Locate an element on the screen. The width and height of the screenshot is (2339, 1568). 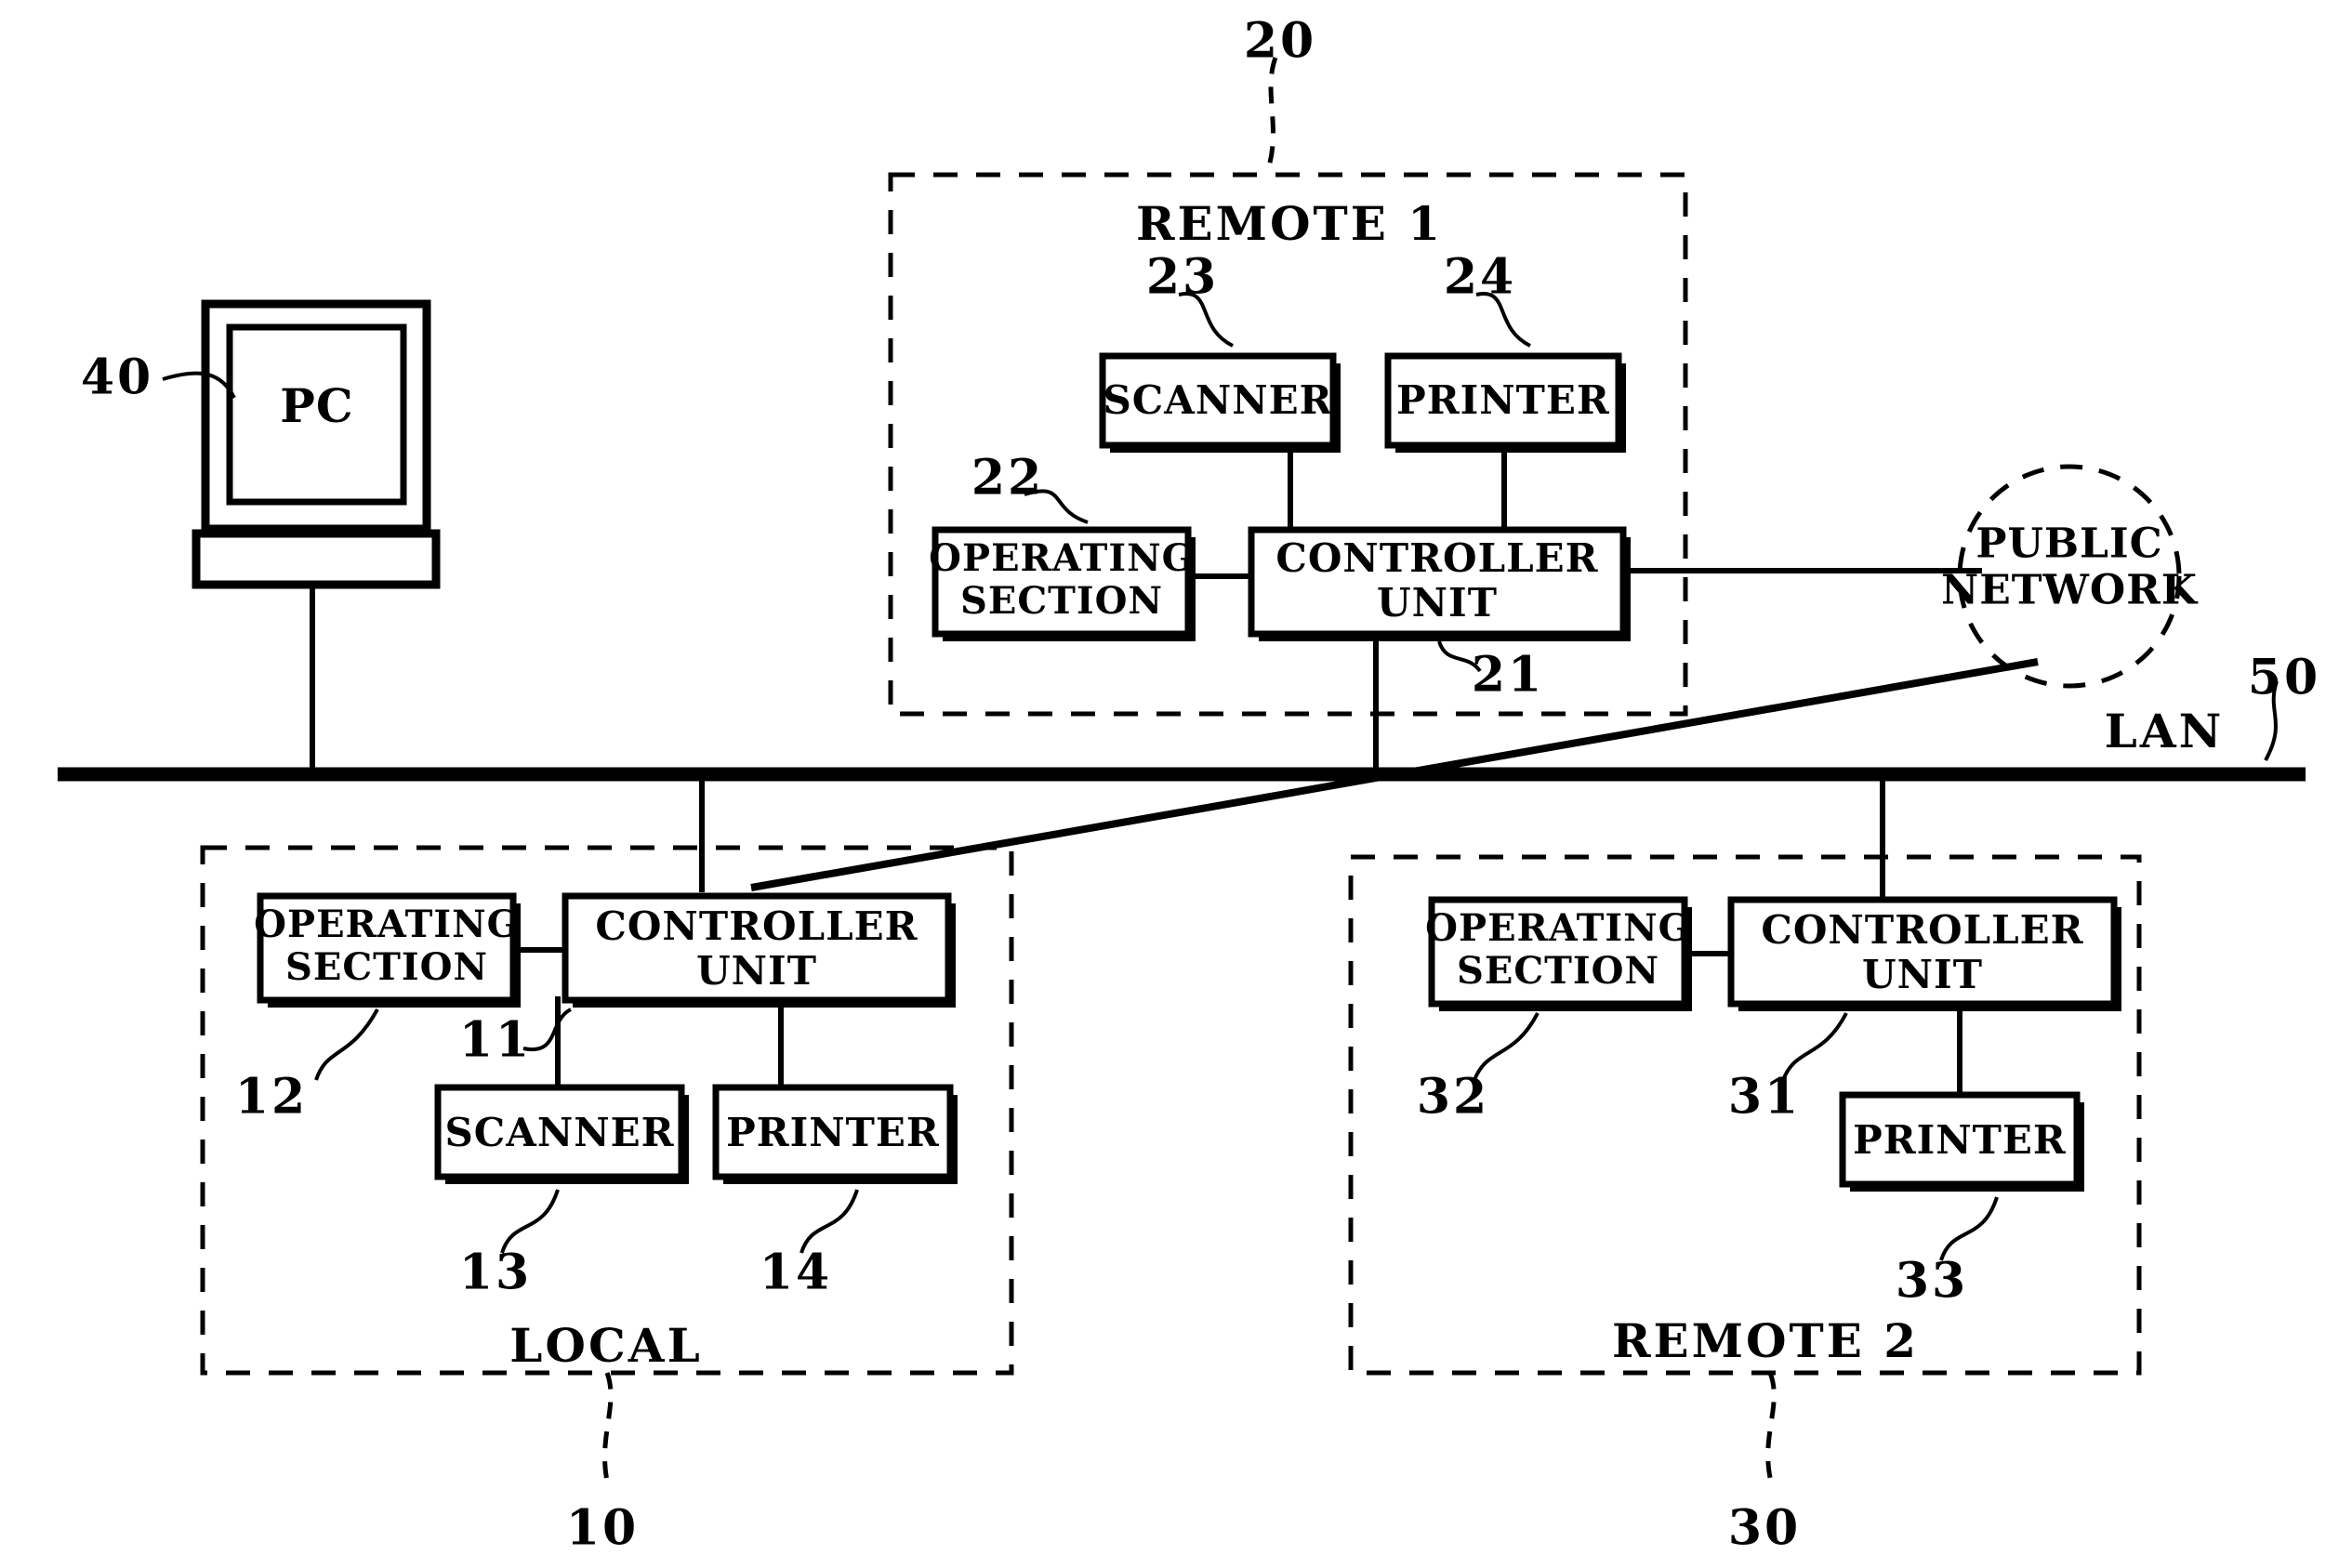
remote1-ref-leader is located at coordinates (1270, 117).